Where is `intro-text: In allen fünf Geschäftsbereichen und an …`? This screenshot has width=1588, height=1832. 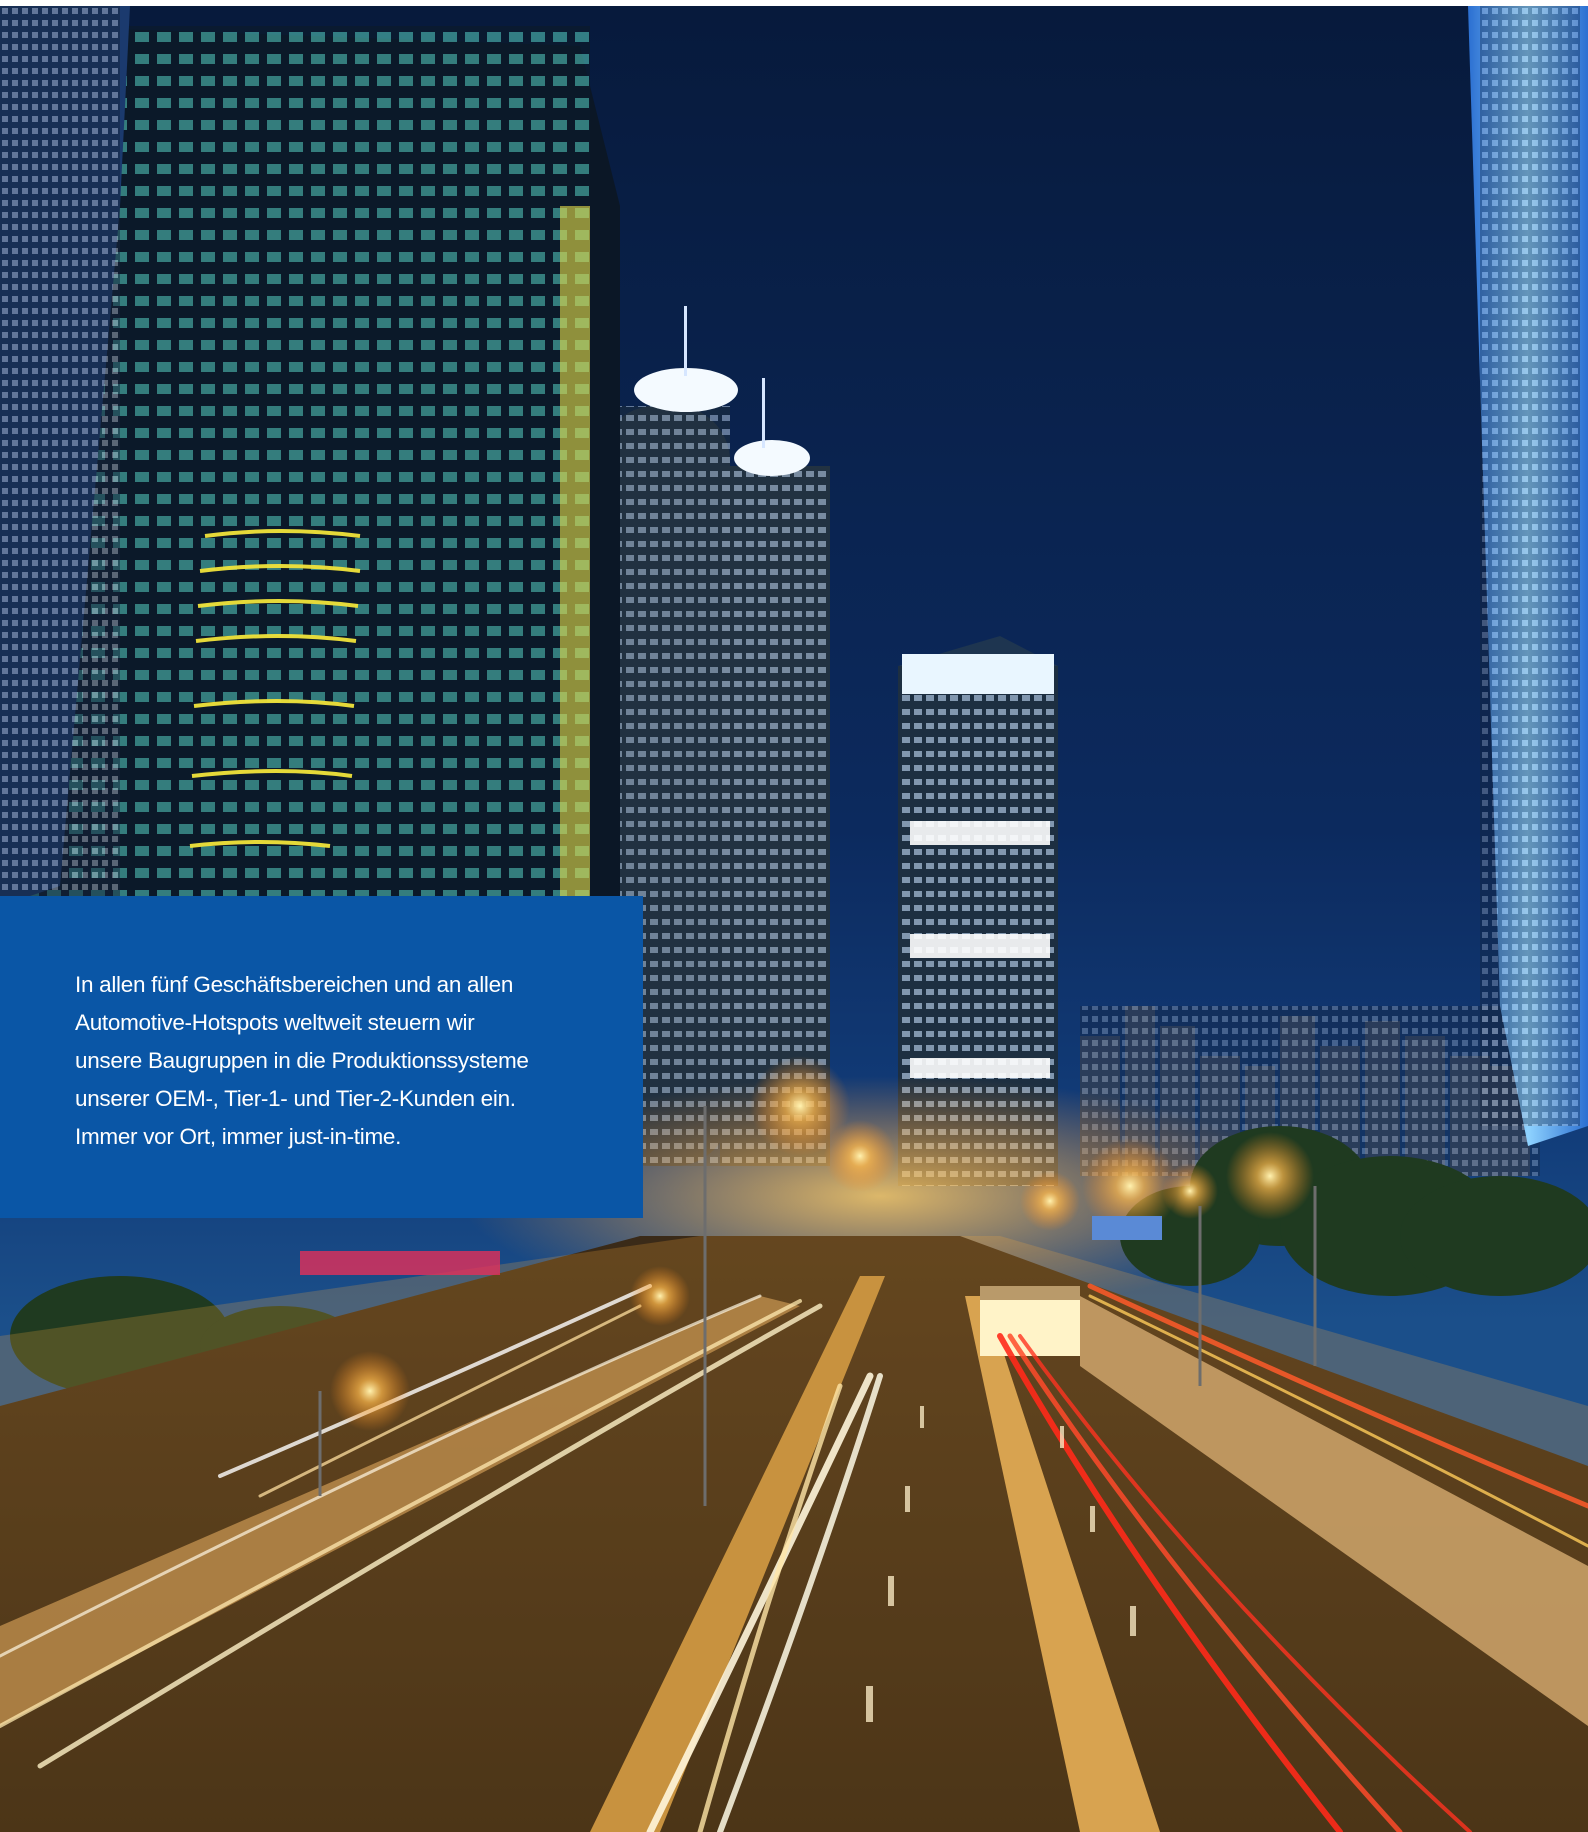
intro-text: In allen fünf Geschäftsbereichen und an … is located at coordinates (302, 1060).